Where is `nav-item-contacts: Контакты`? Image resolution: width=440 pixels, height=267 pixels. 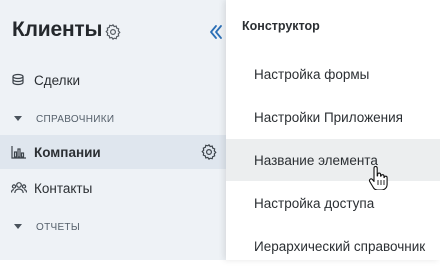 nav-item-contacts: Контакты is located at coordinates (113, 188).